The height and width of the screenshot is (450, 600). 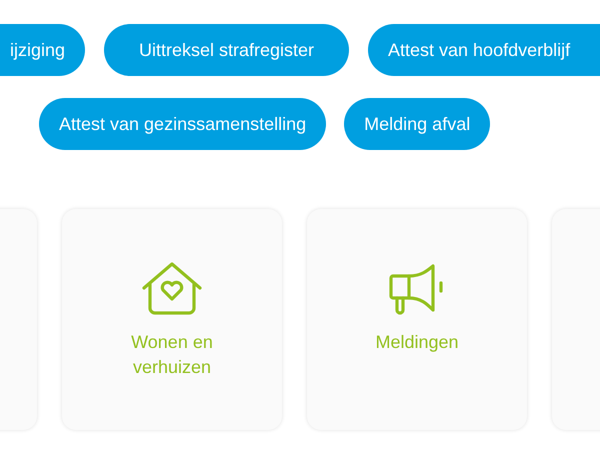 I want to click on service-button: Uittreksel strafregister, so click(x=226, y=50).